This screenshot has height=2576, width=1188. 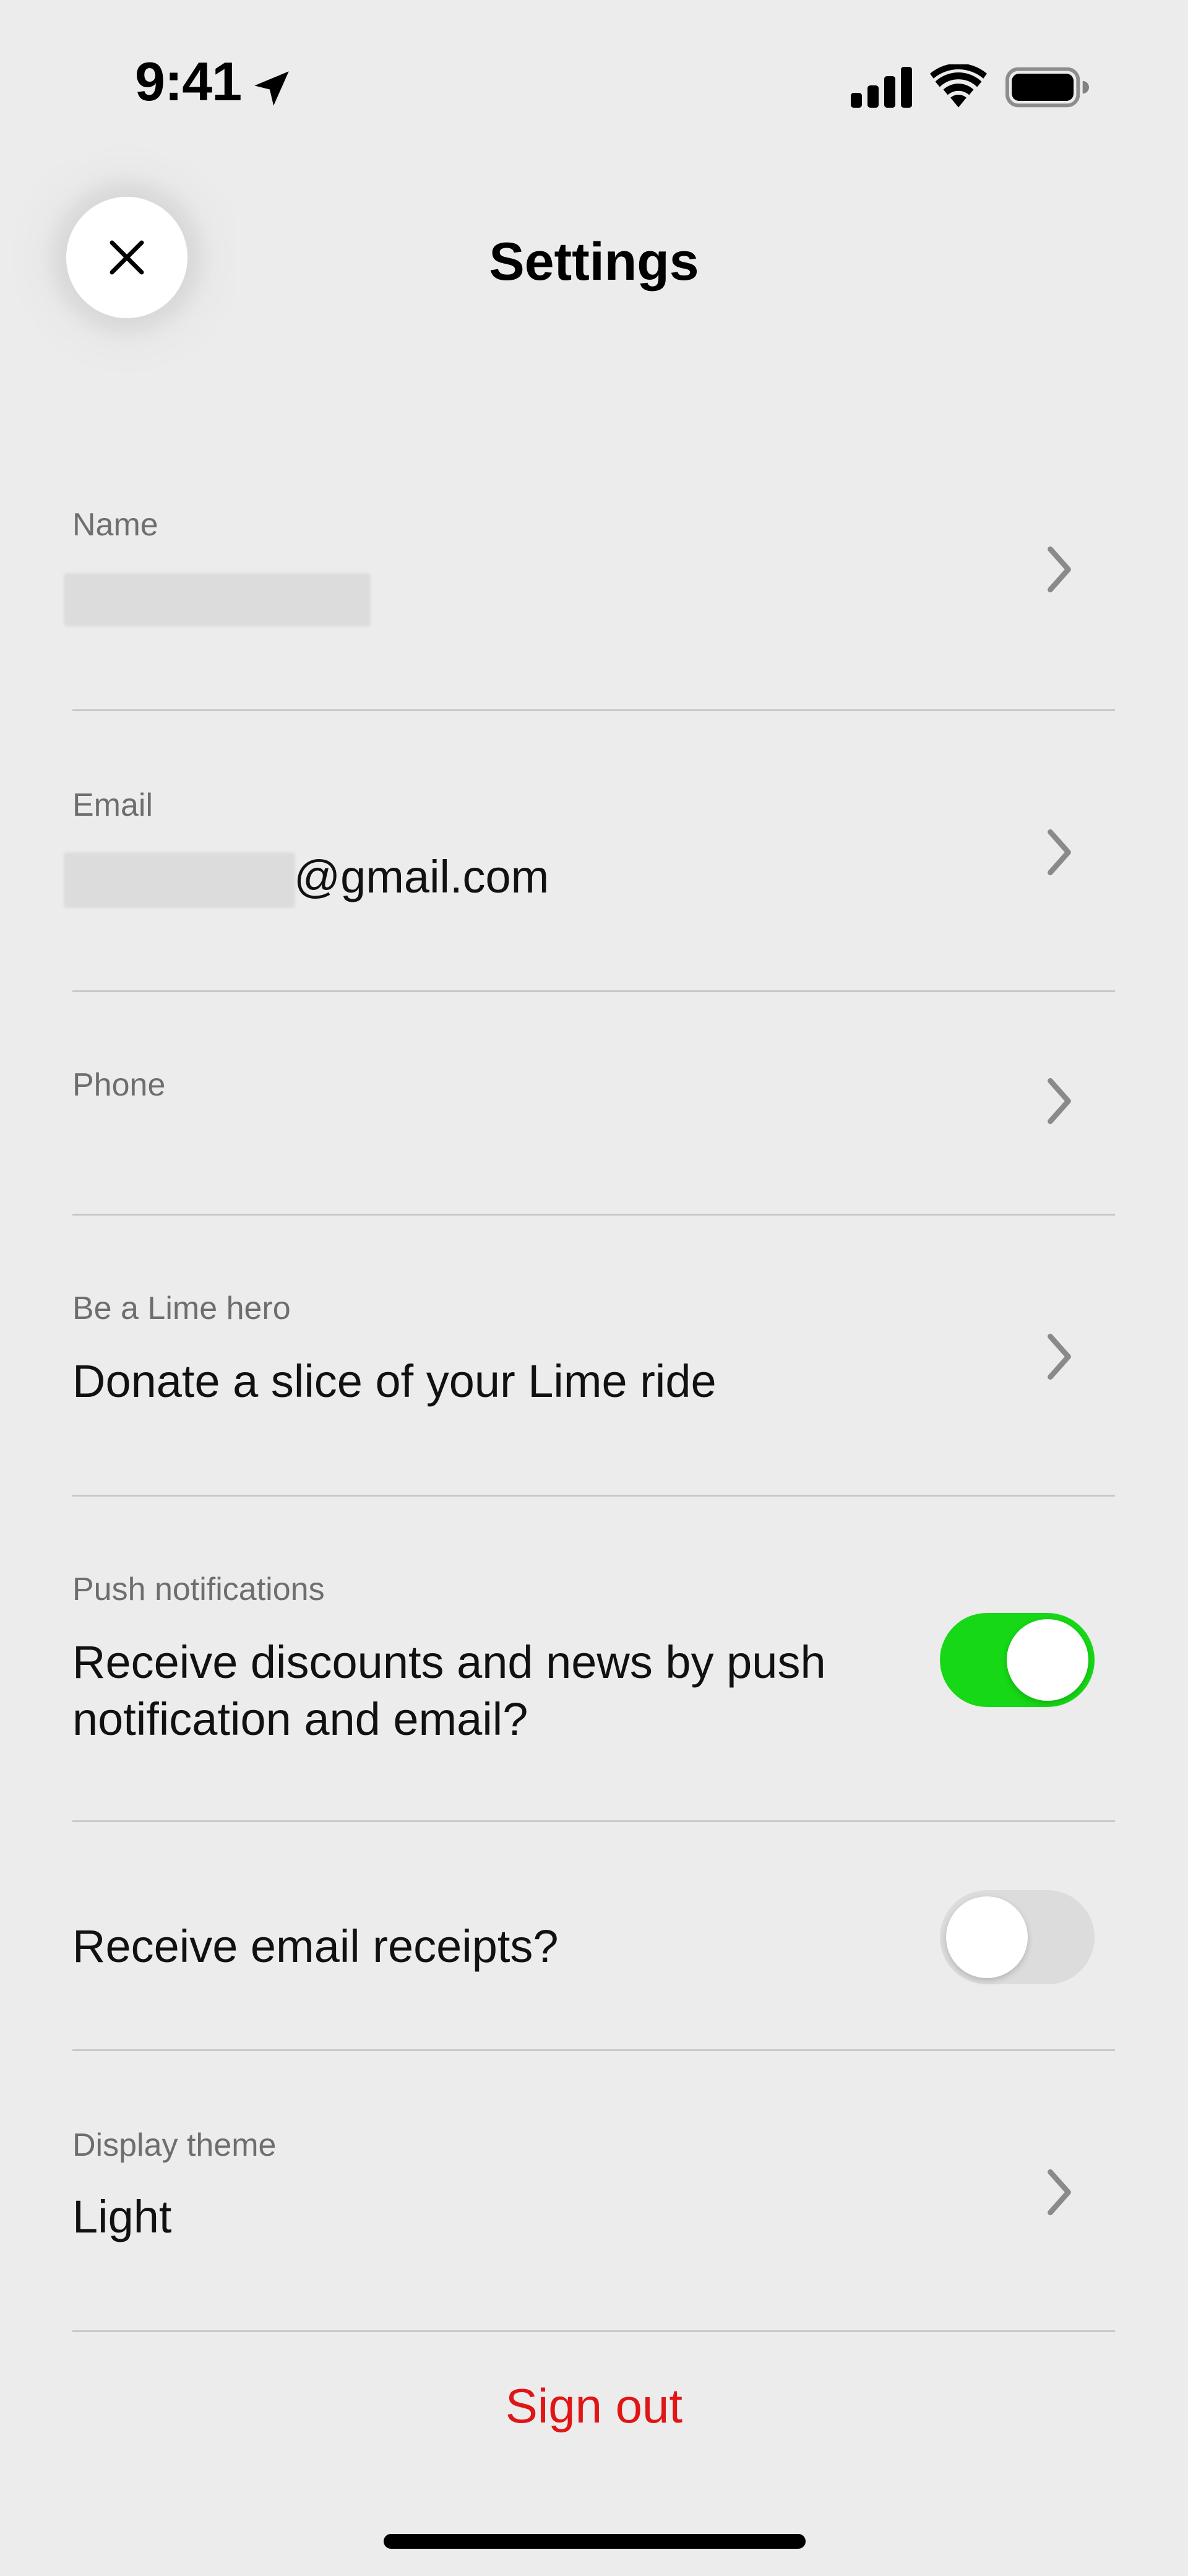 I want to click on name-row: Name, so click(x=589, y=584).